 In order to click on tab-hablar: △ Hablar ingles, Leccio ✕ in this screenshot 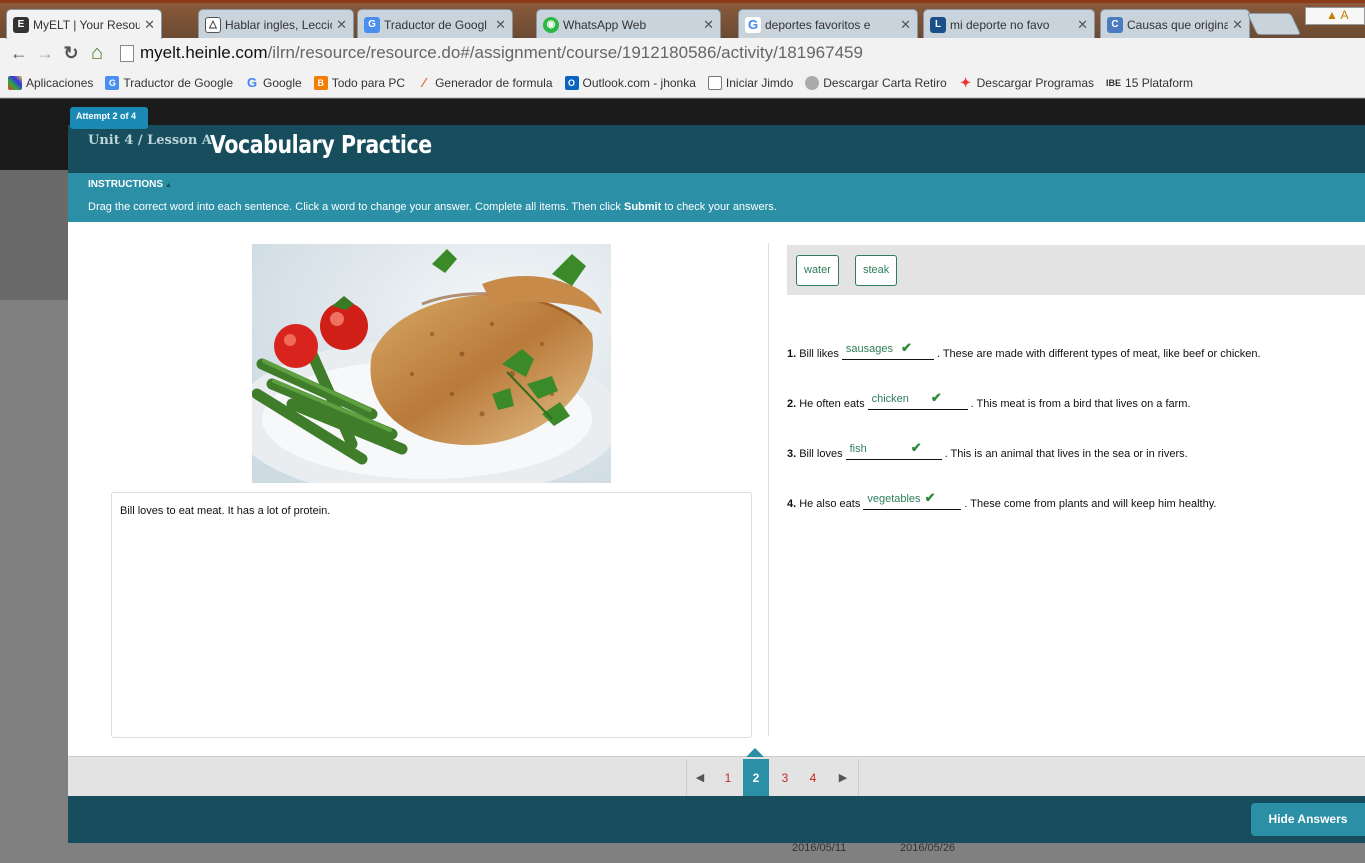, I will do `click(276, 24)`.